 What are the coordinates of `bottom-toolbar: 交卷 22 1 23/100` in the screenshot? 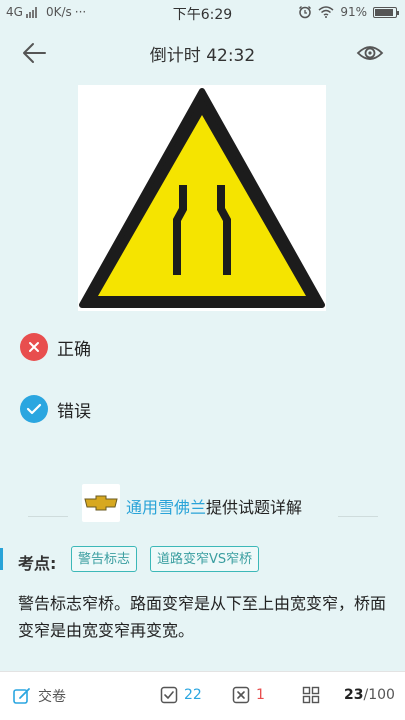 It's located at (202, 695).